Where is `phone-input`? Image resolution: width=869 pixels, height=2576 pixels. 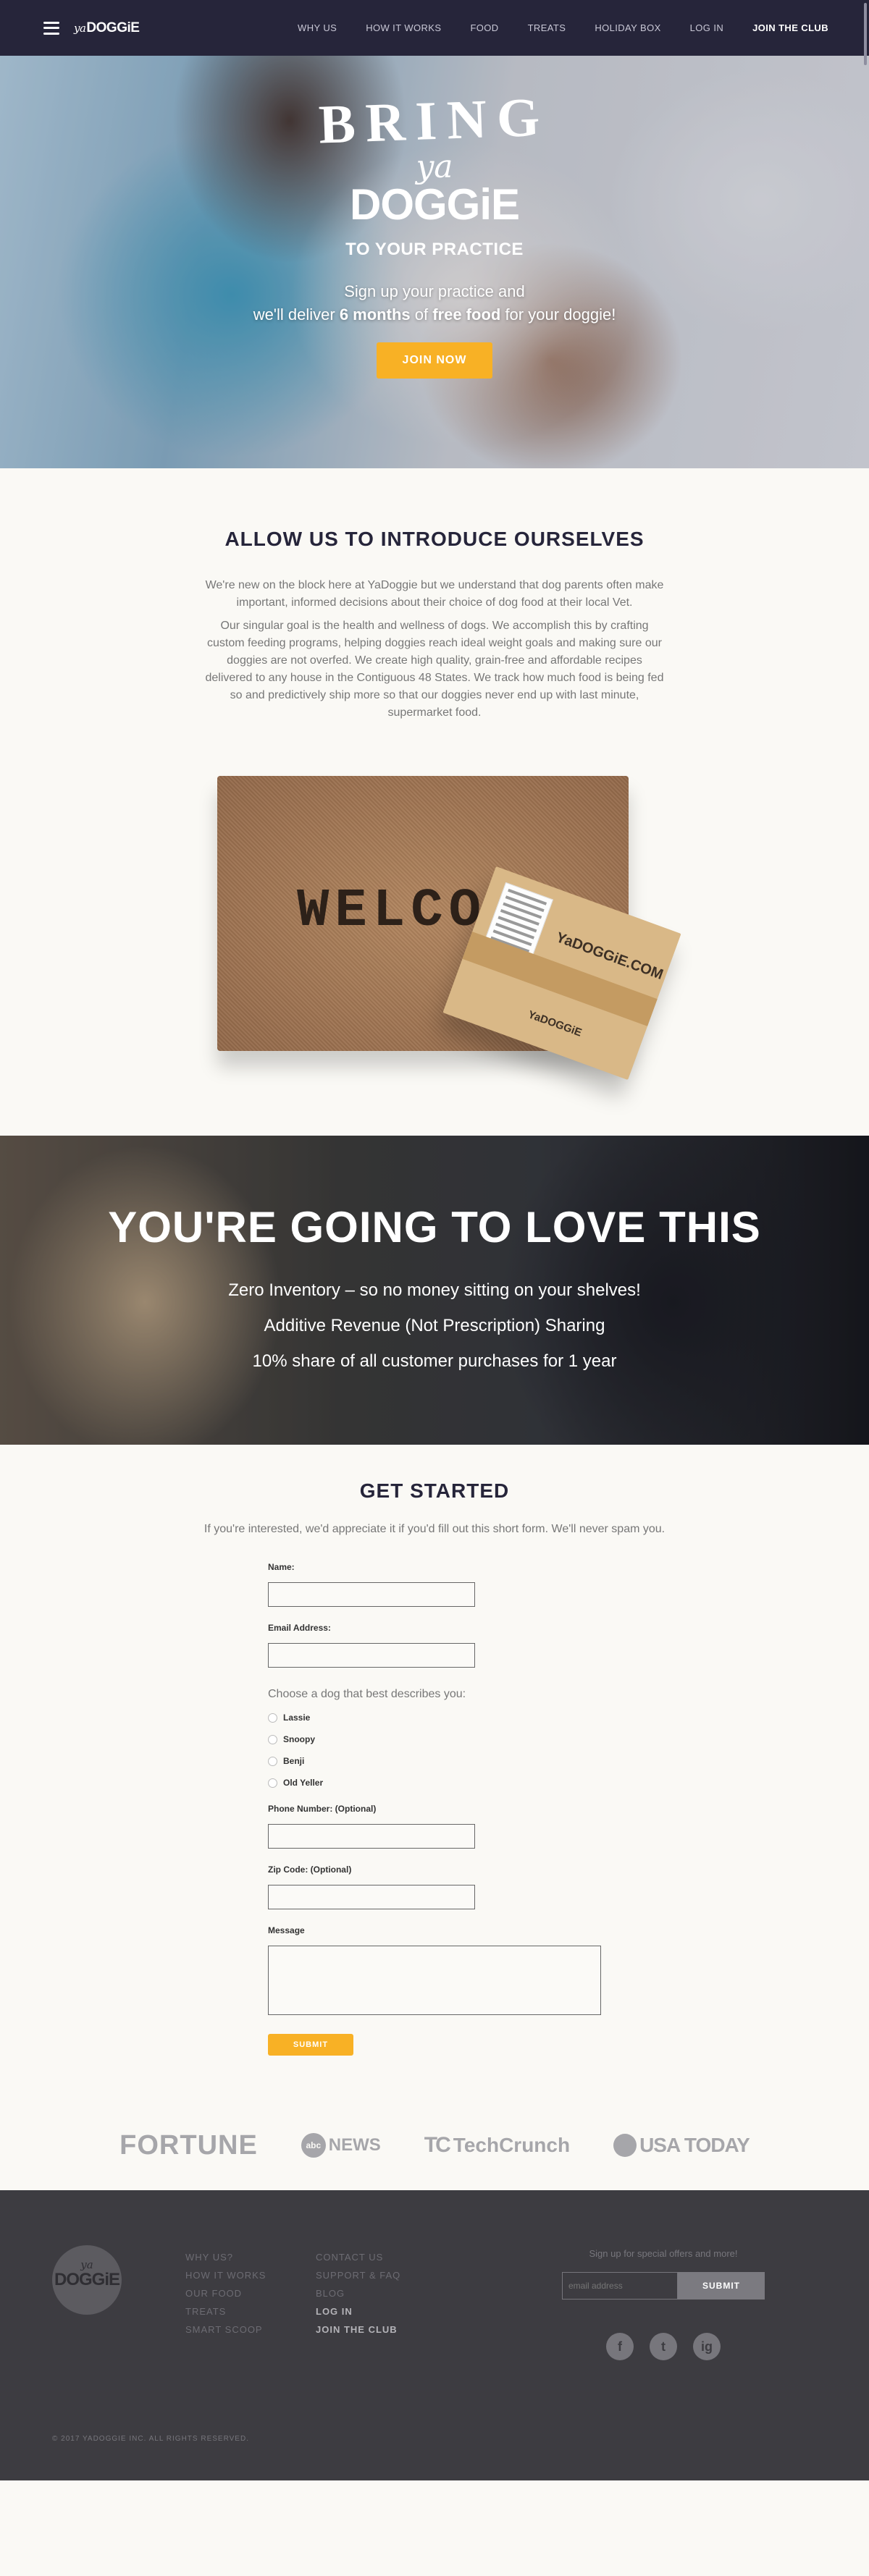 phone-input is located at coordinates (371, 1837).